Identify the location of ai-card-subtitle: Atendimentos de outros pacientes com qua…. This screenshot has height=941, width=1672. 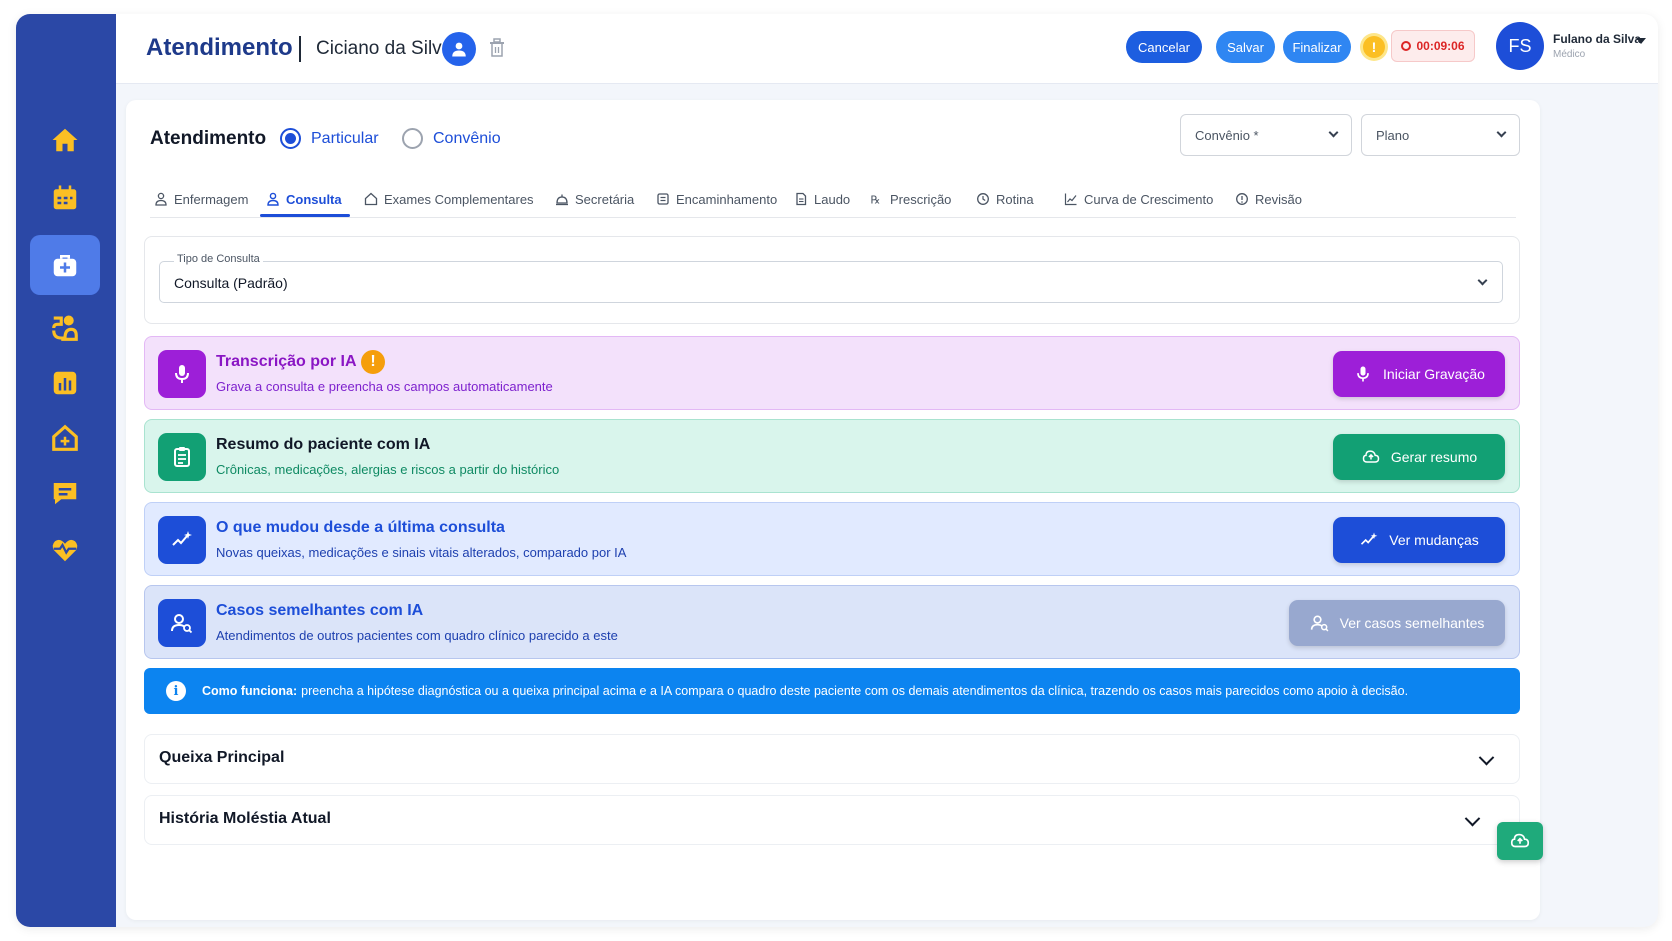
(417, 635).